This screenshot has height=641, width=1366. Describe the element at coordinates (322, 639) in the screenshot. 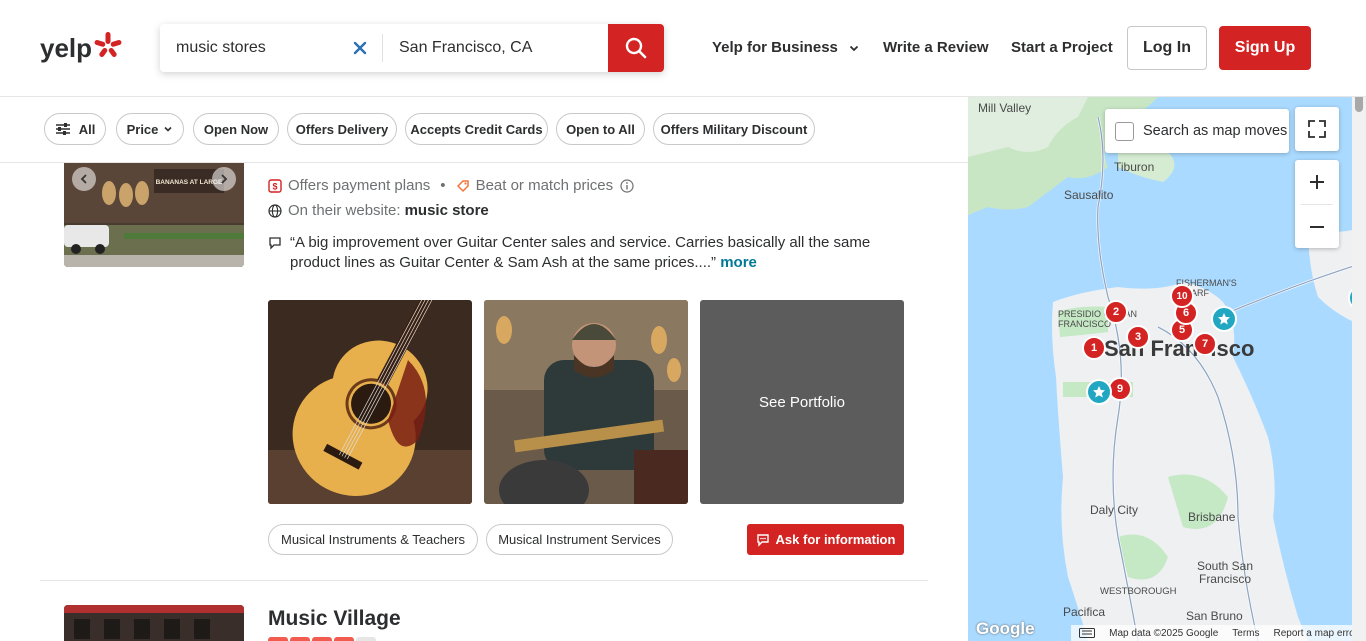

I see `rating-stars` at that location.